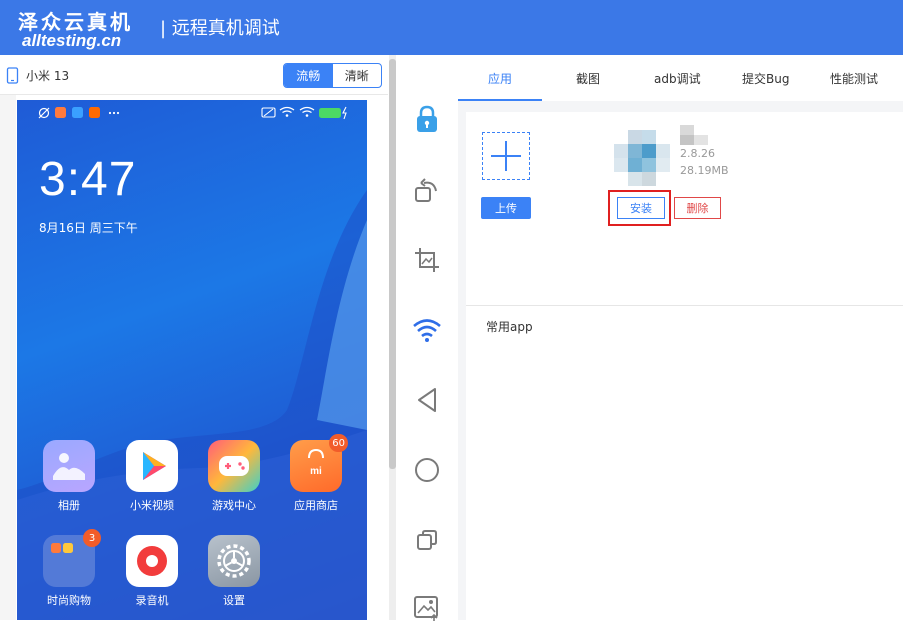  I want to click on upload-dropzone, so click(506, 156).